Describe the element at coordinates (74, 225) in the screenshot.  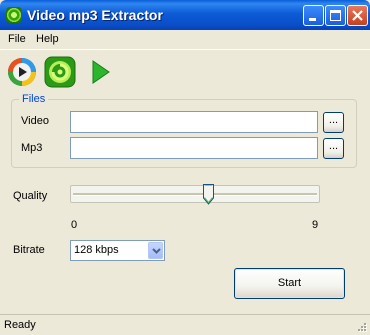
I see `quality-min-label: 0` at that location.